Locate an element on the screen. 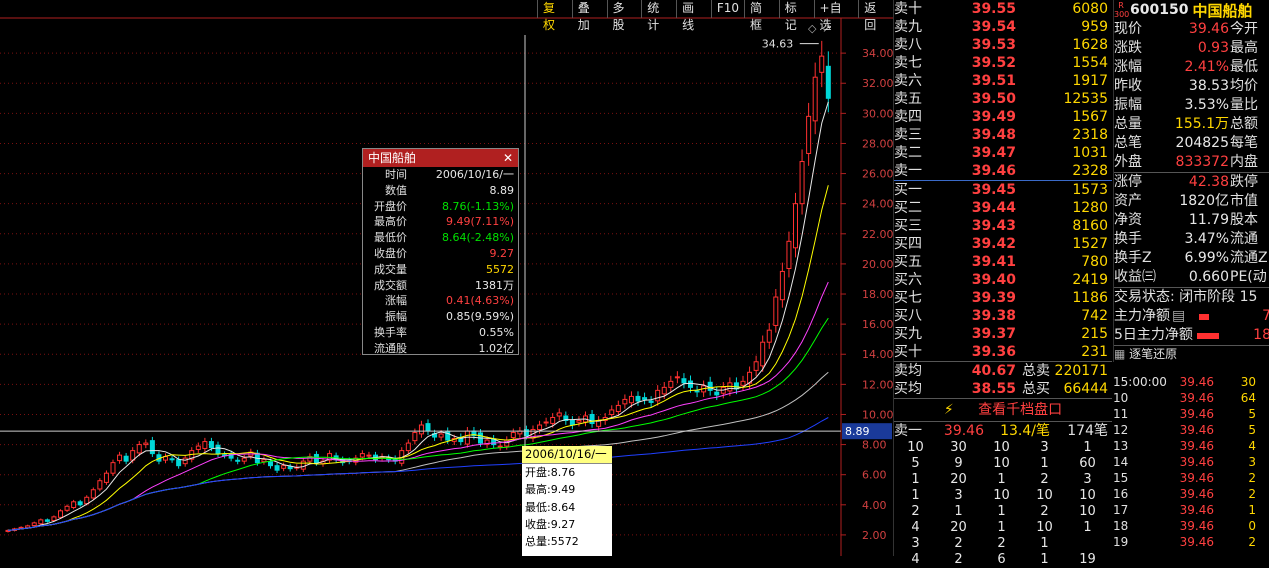  level-volume: 8160 is located at coordinates (1090, 226).